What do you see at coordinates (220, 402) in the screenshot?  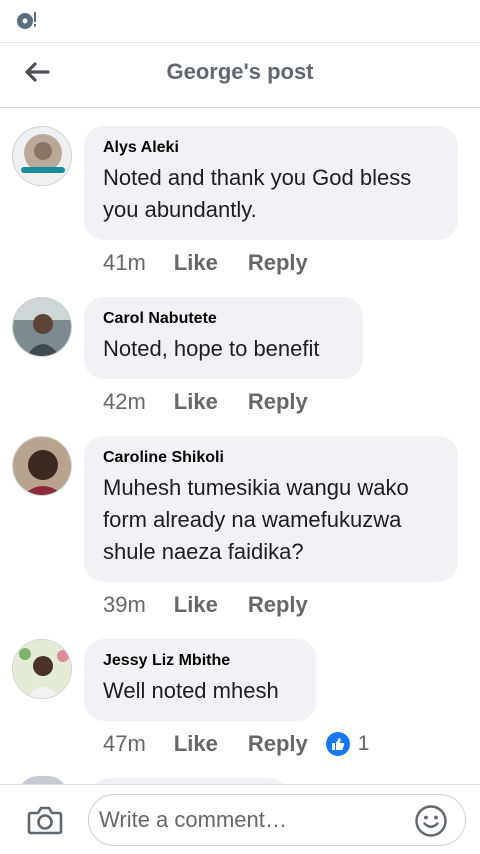 I see `comment-actions: 42m Like Reply` at bounding box center [220, 402].